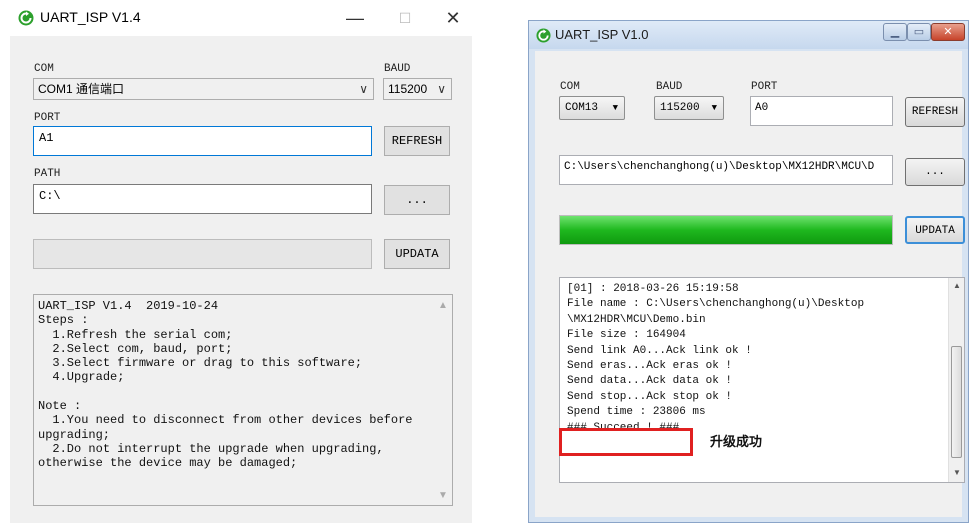 The width and height of the screenshot is (969, 523). Describe the element at coordinates (895, 32) in the screenshot. I see `minimize-button: ▁` at that location.